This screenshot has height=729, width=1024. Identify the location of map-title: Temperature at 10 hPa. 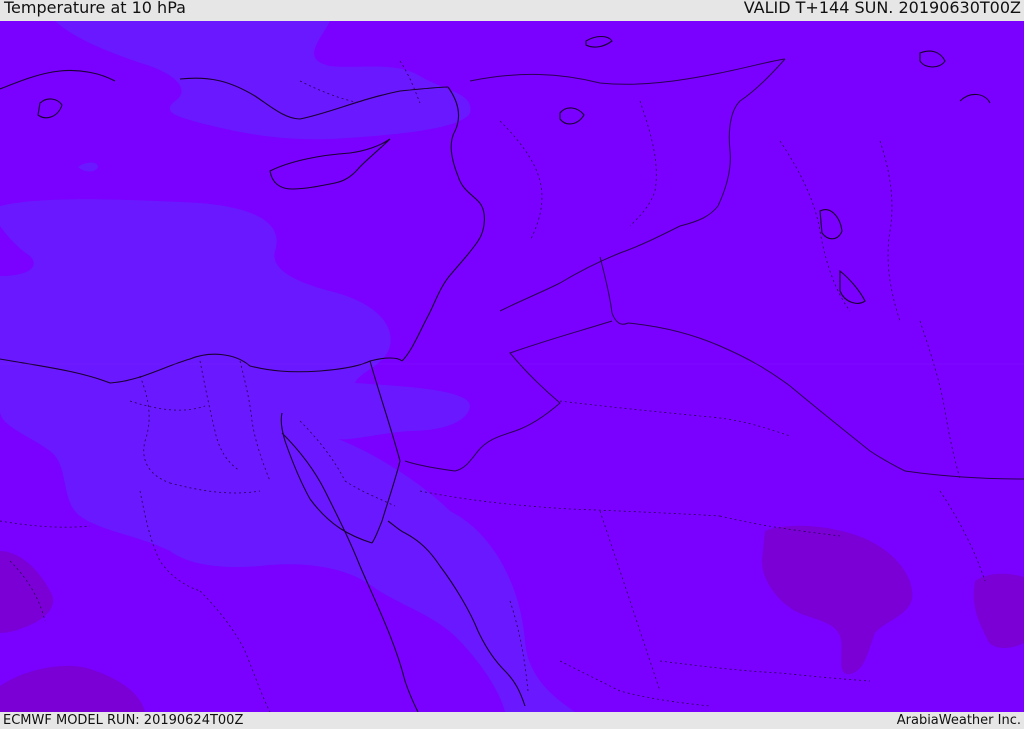
(95, 8).